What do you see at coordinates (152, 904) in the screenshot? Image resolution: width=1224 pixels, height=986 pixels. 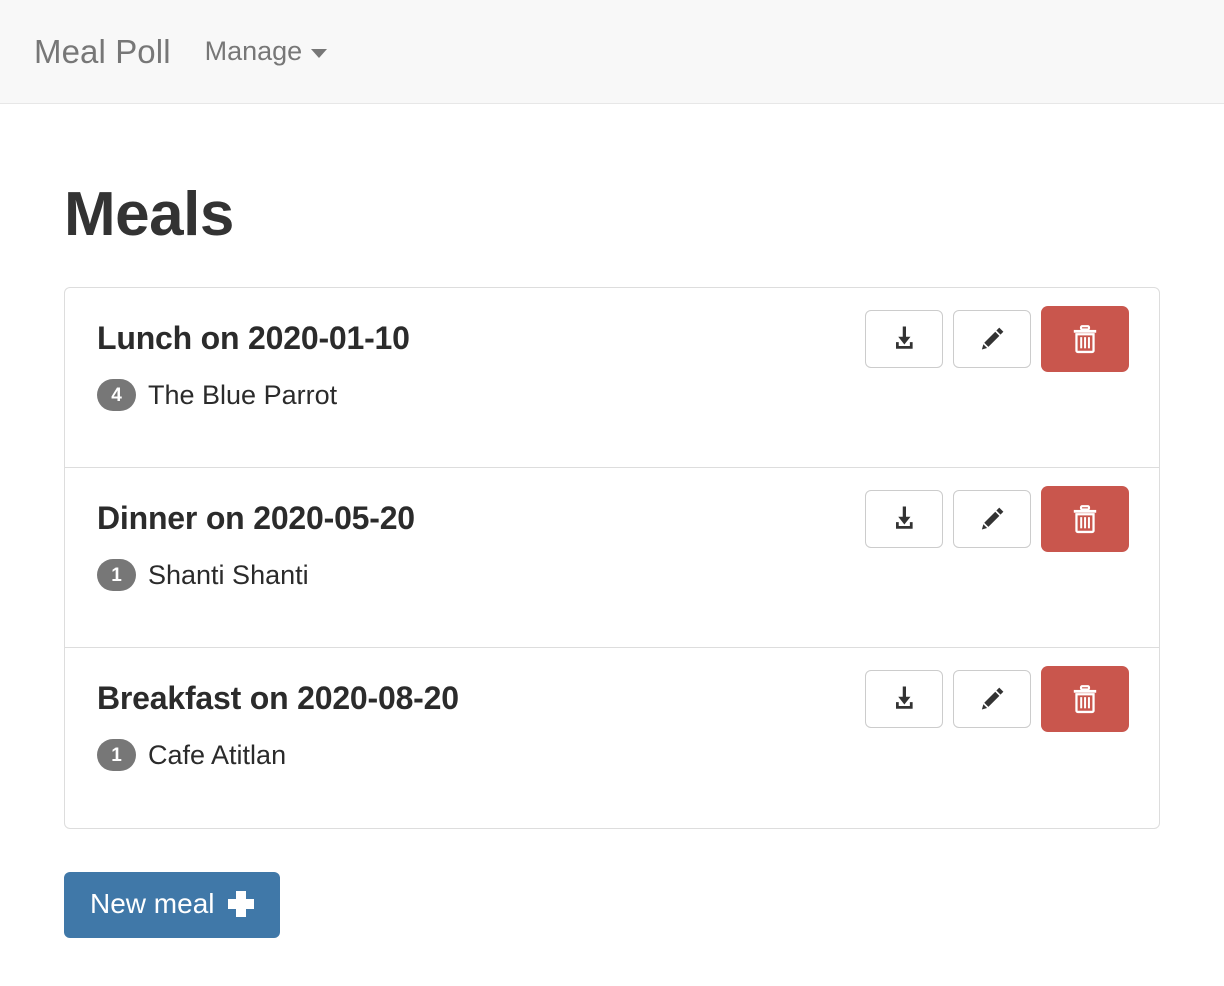 I see `new-meal-button-label: New meal` at bounding box center [152, 904].